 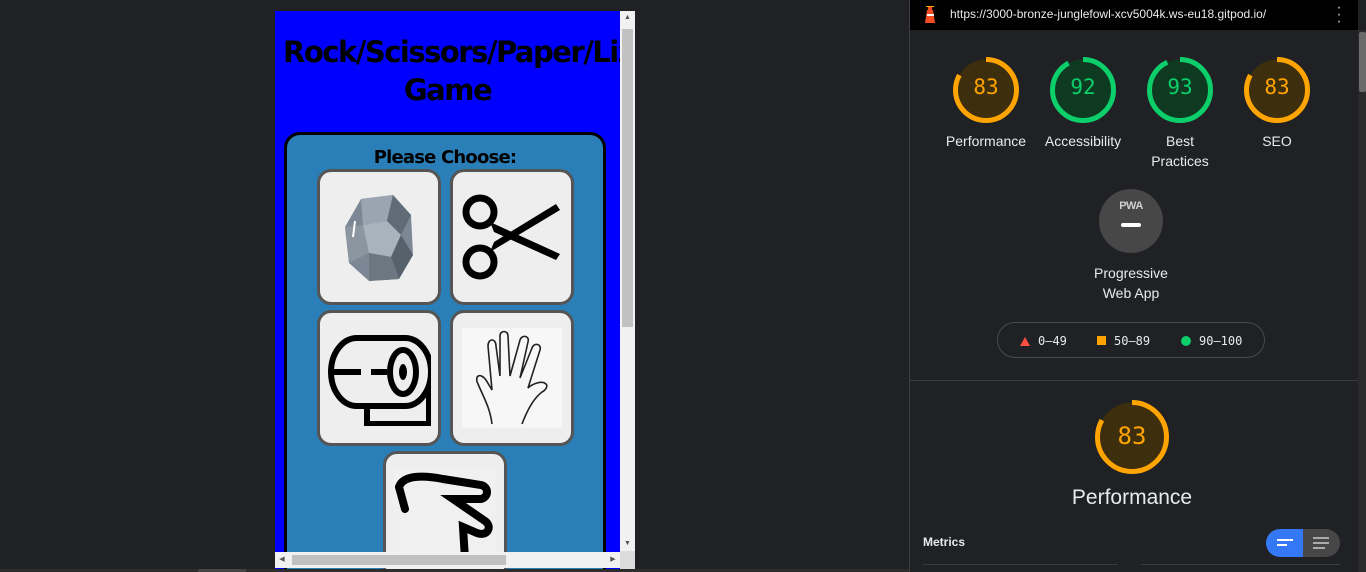 I want to click on scissors-choice-button, so click(x=512, y=237).